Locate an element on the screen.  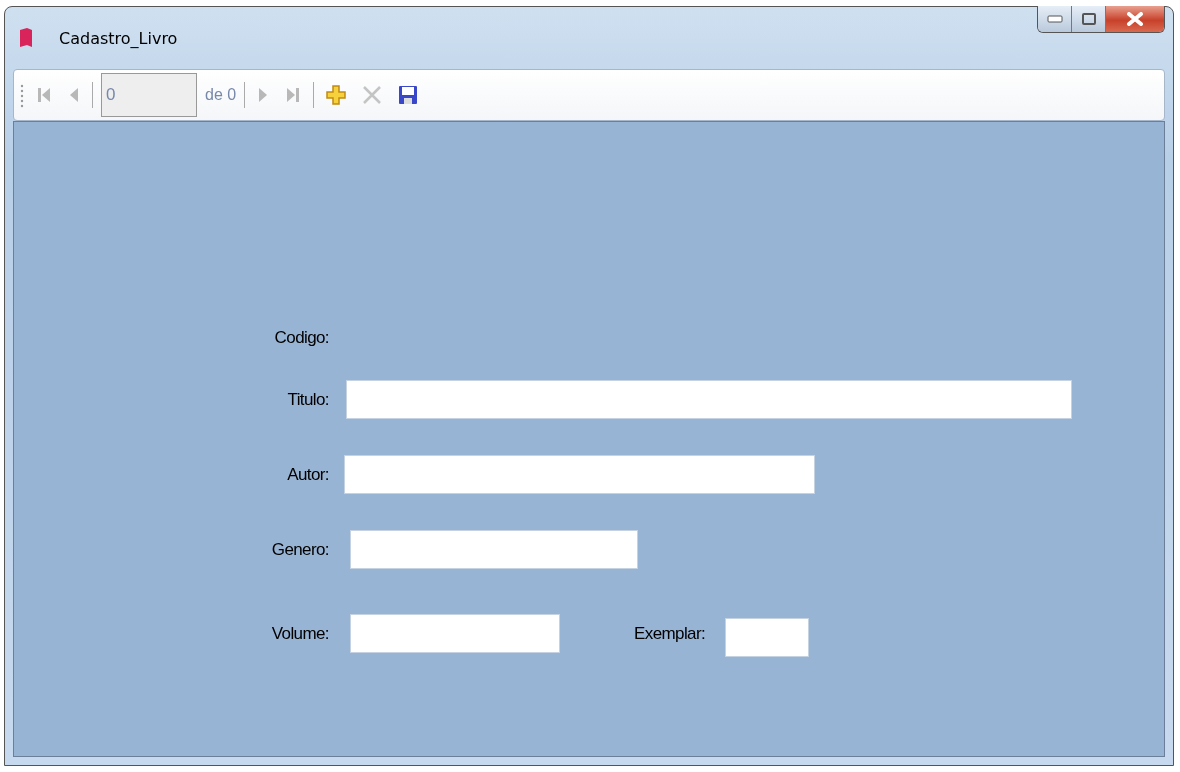
field-label: Genero: is located at coordinates (299, 549).